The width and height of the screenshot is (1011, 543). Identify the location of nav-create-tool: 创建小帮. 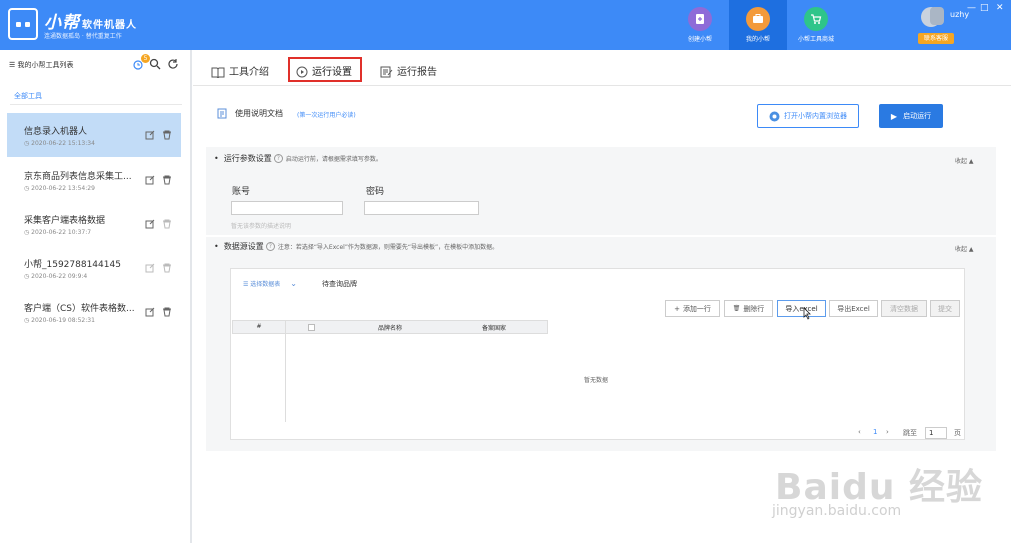
(700, 25).